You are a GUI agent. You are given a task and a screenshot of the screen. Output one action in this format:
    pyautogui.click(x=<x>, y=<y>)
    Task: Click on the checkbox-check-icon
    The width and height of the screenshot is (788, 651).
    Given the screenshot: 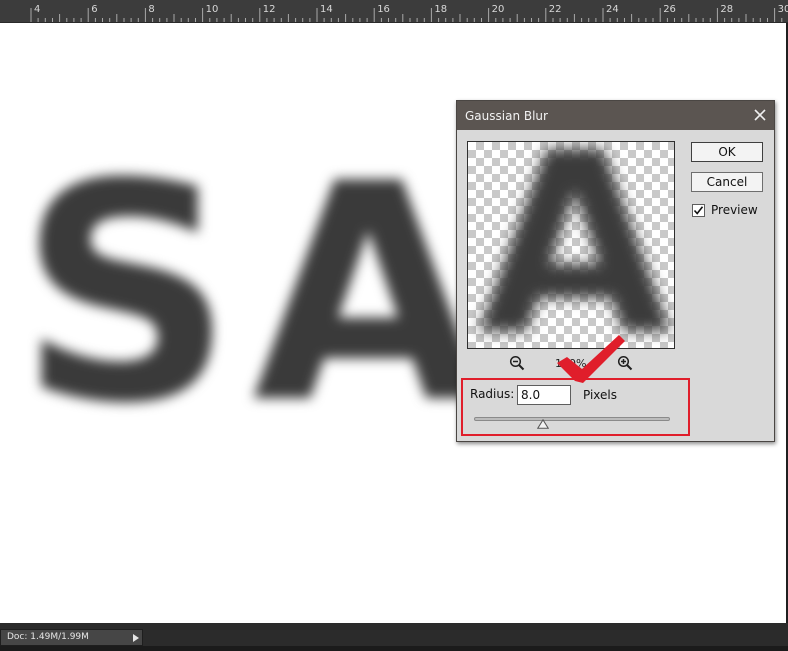 What is the action you would take?
    pyautogui.click(x=698, y=210)
    